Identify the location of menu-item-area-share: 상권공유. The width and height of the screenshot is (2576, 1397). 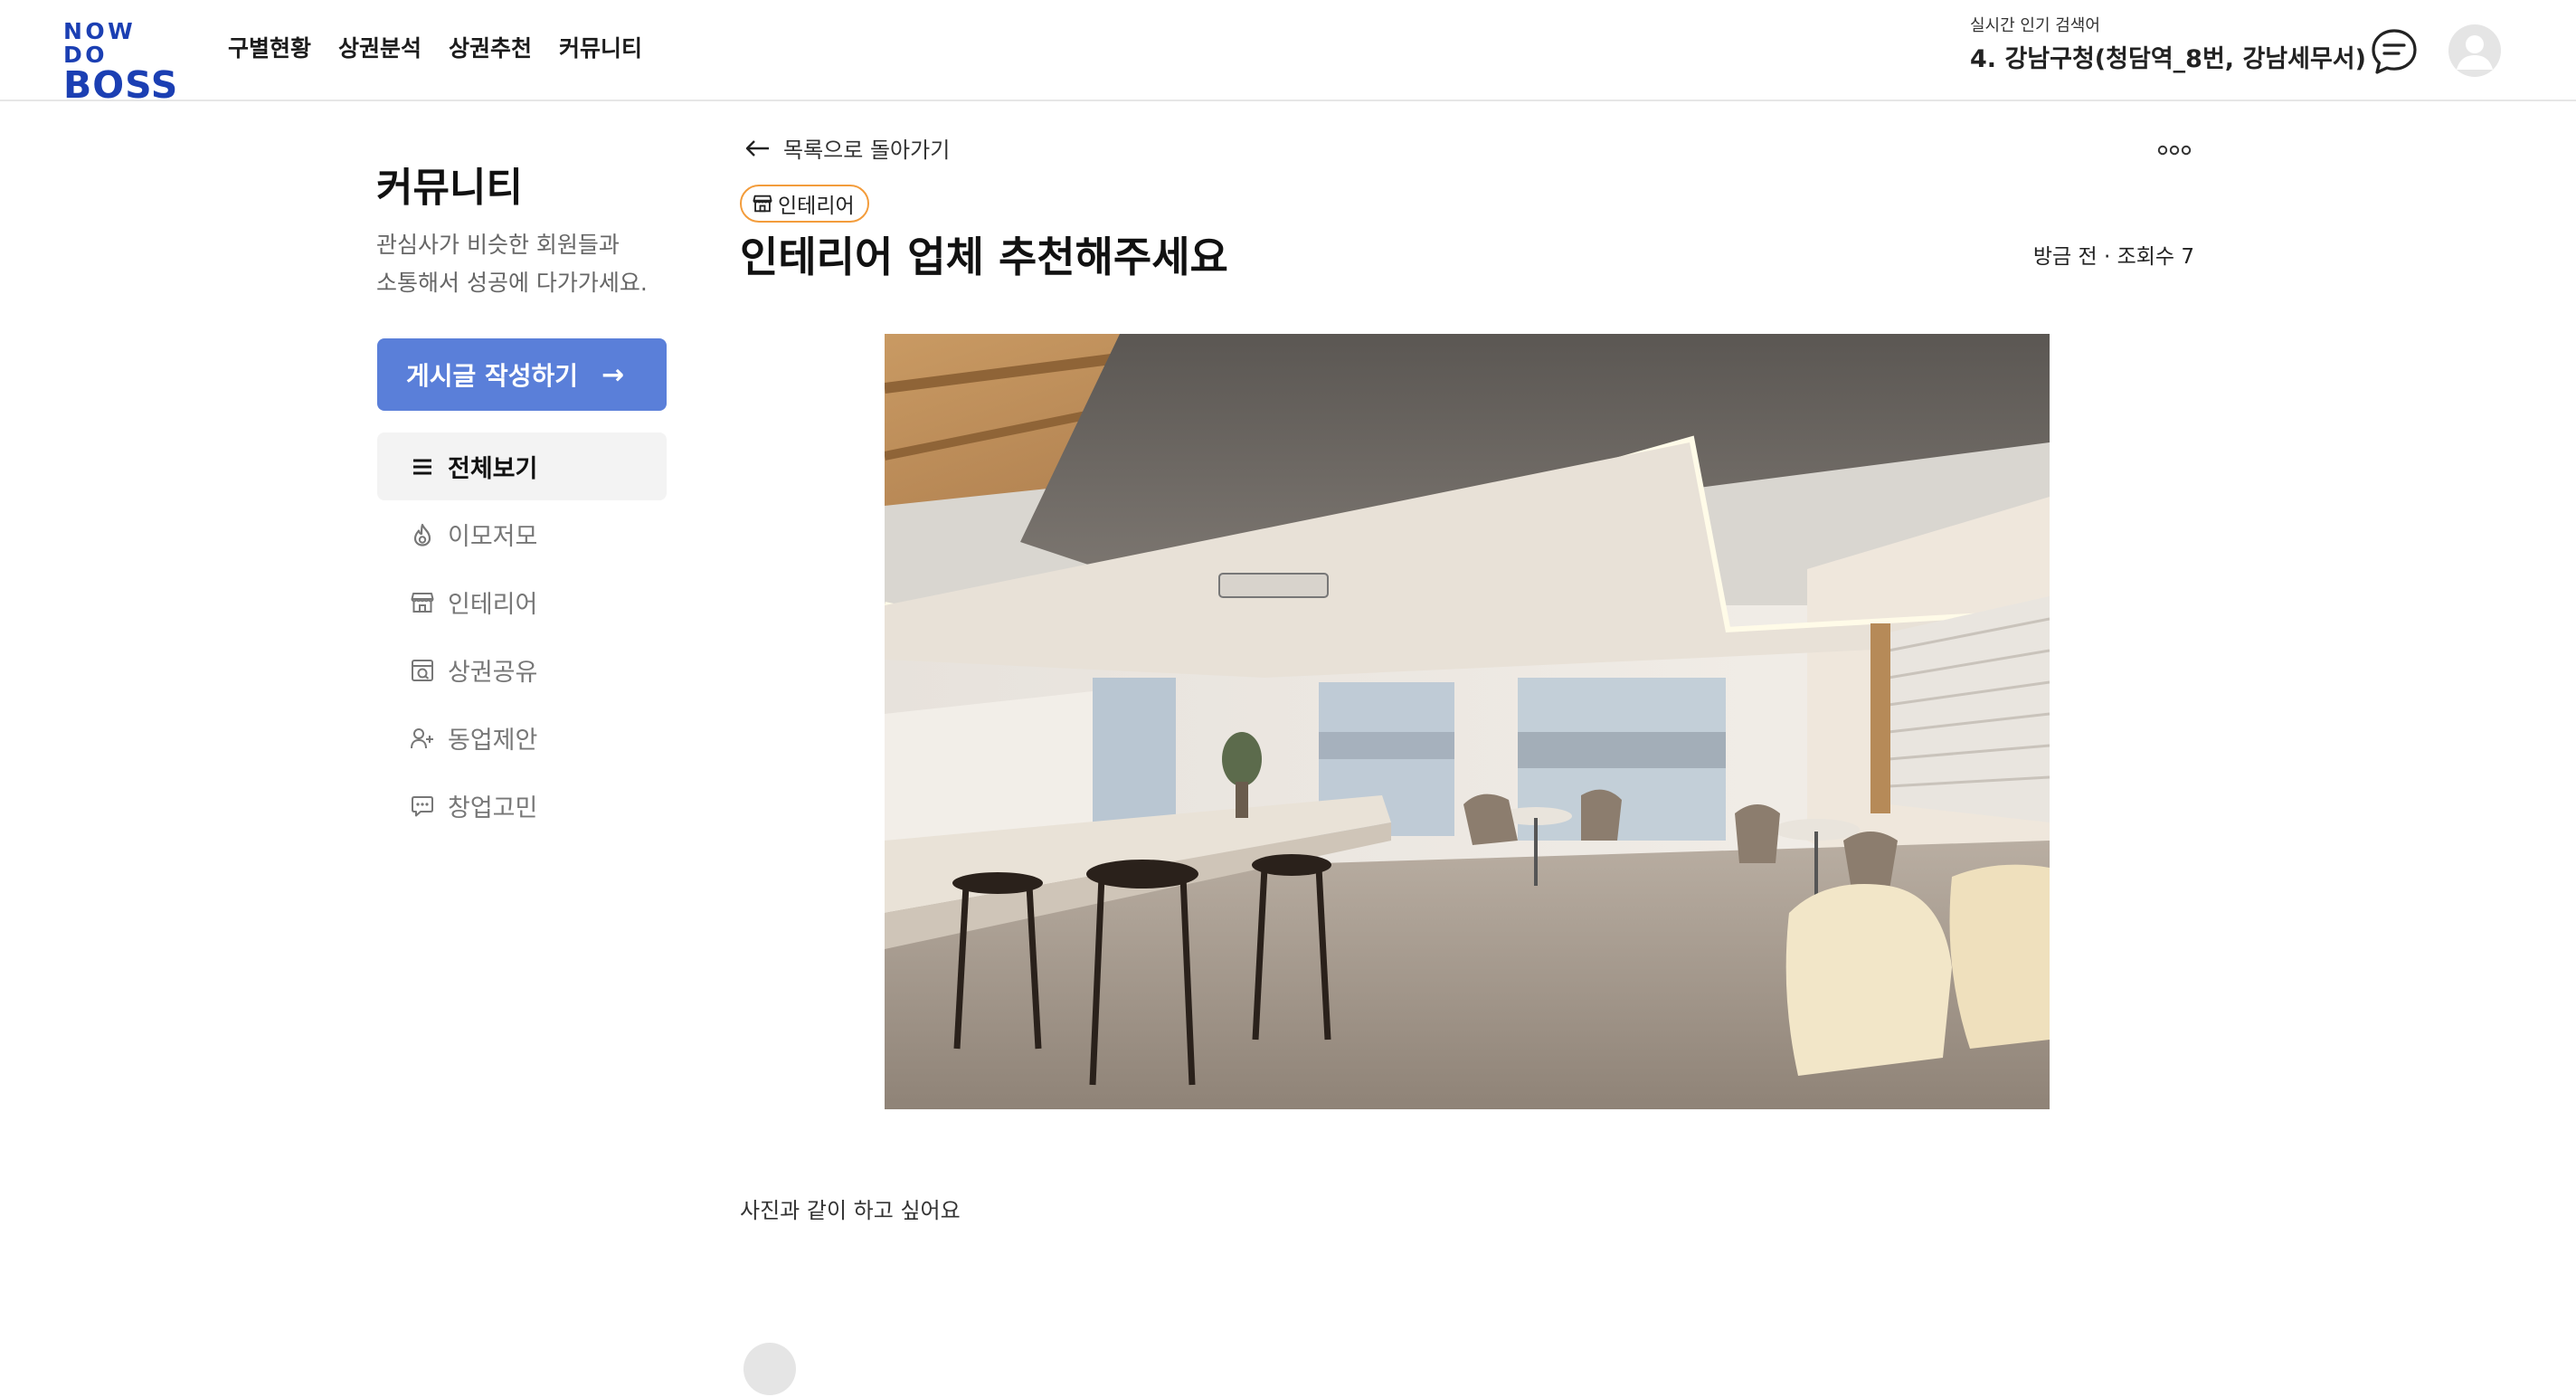
(522, 670).